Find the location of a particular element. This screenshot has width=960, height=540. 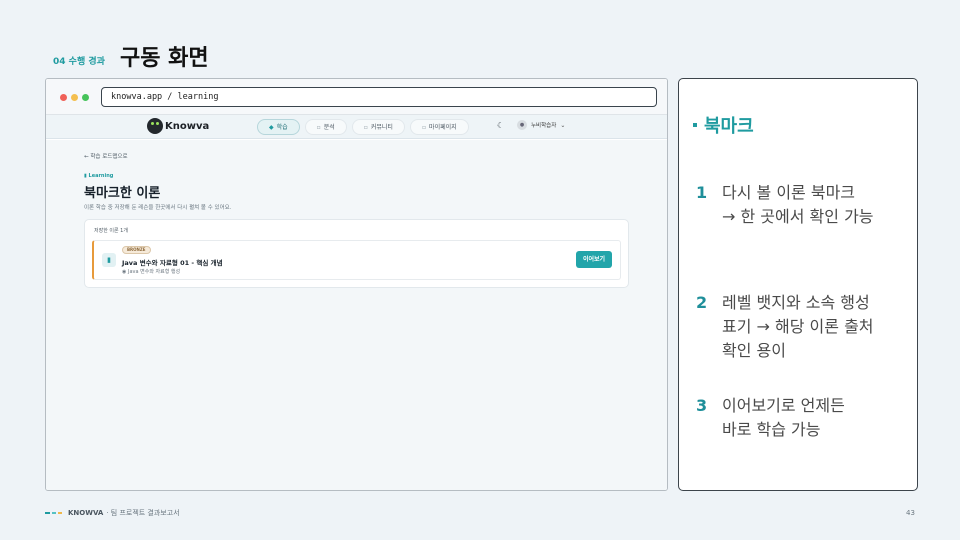

point-line: 다시 볼 이론 북마크 is located at coordinates (789, 192).